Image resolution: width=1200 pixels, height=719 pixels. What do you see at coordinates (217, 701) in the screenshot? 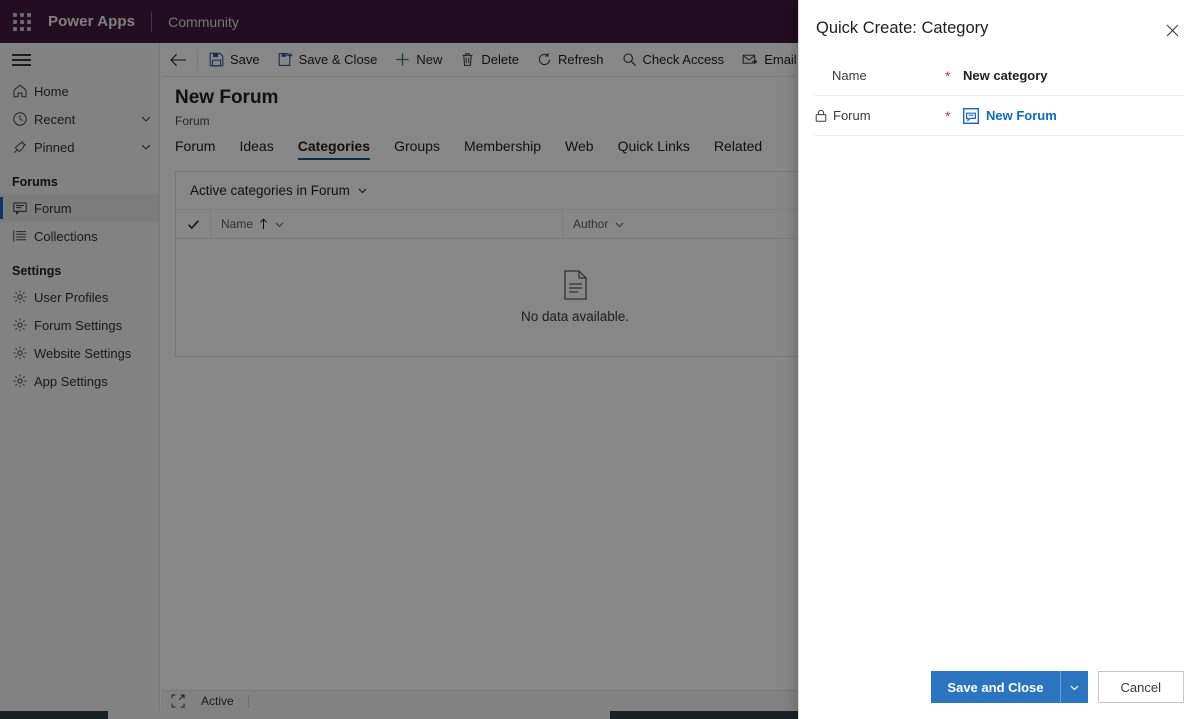
I see `status-badge: Active` at bounding box center [217, 701].